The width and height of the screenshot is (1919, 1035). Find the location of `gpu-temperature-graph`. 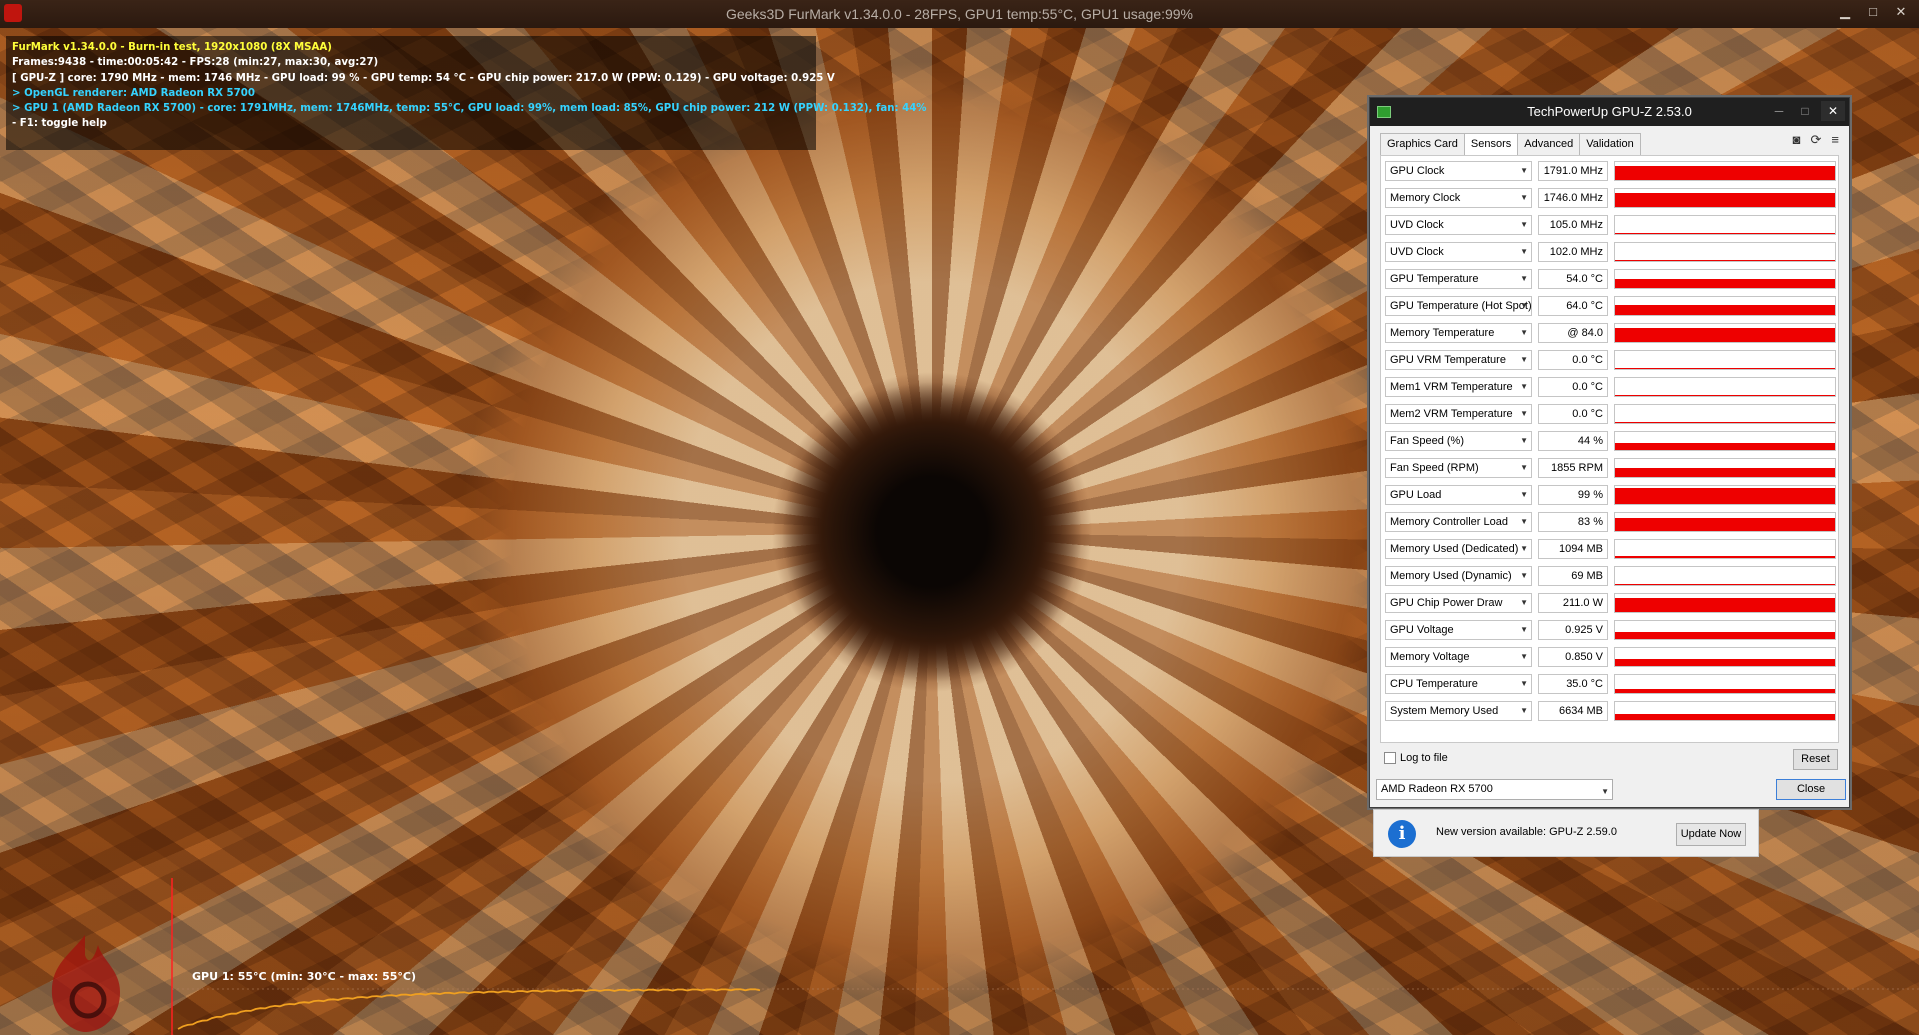

gpu-temperature-graph is located at coordinates (1045, 956).